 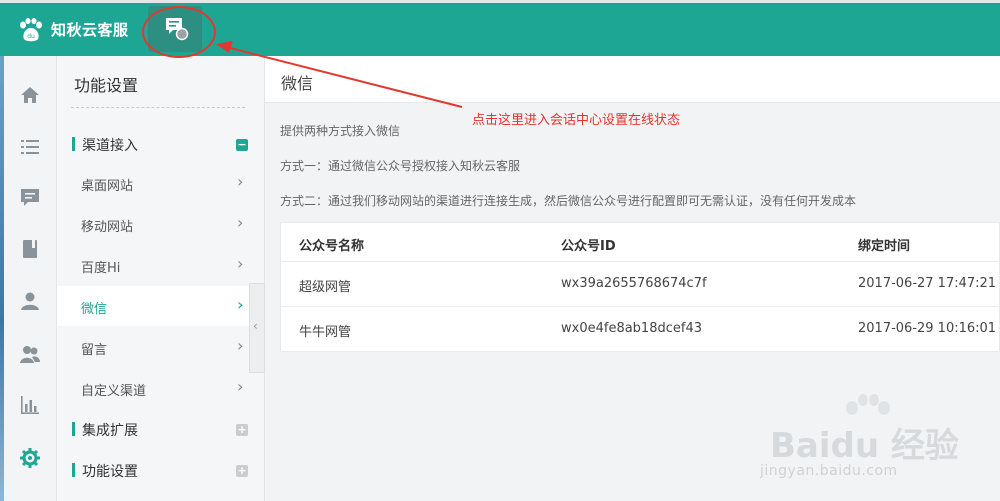 I want to click on annotation-arrow, so click(x=339, y=74).